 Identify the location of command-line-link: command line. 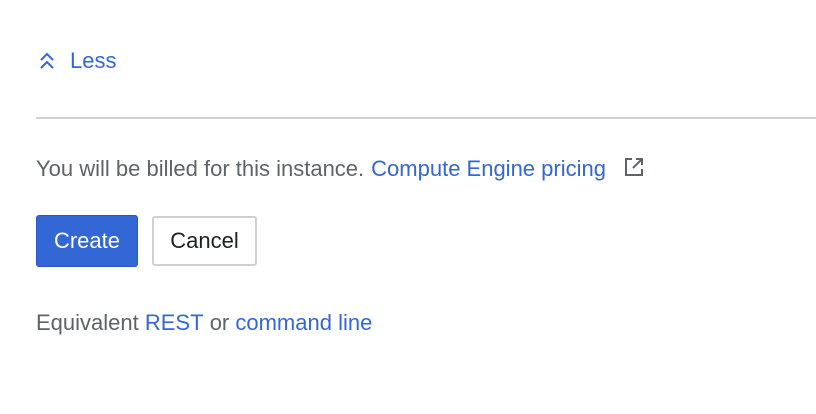
(303, 323).